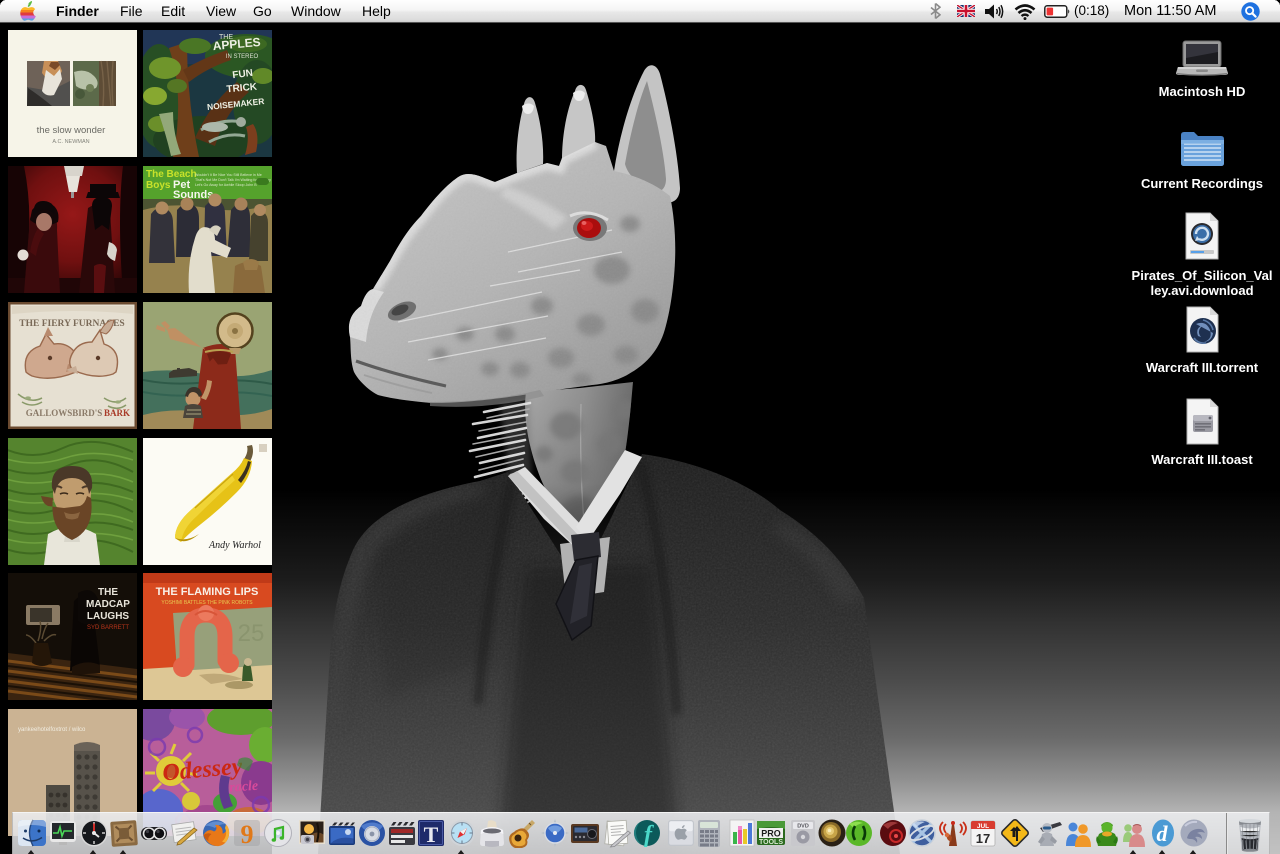  Describe the element at coordinates (108, 628) in the screenshot. I see `svg-text: SYD BARRETT` at that location.